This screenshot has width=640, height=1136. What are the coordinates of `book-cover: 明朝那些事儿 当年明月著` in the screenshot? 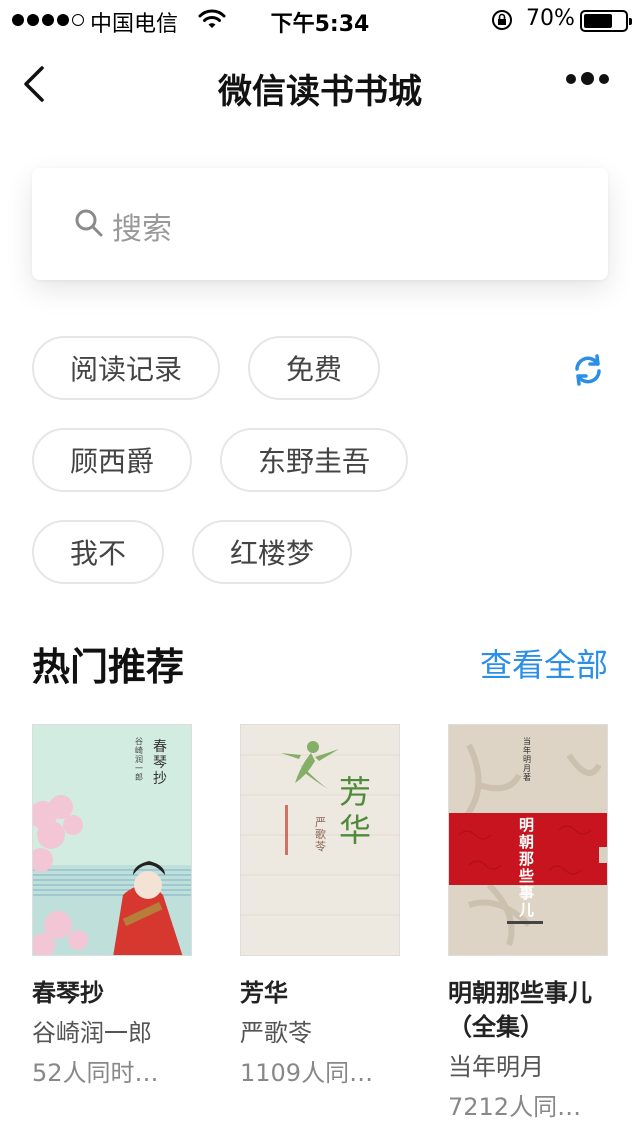 It's located at (528, 840).